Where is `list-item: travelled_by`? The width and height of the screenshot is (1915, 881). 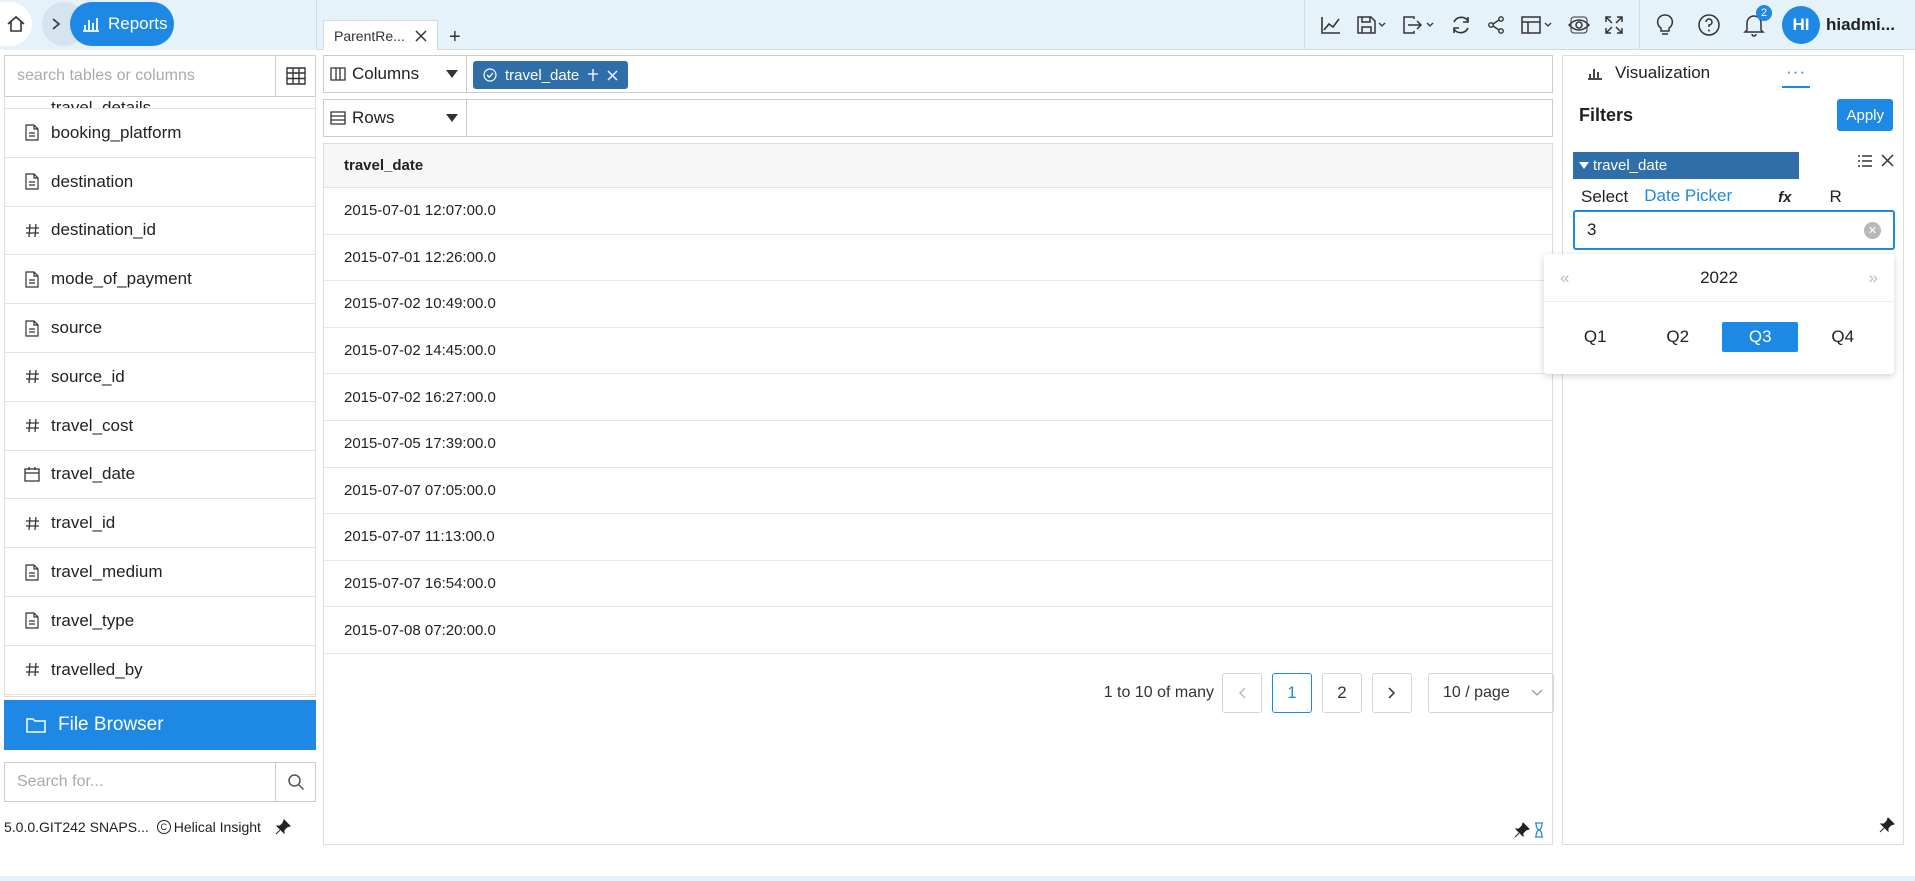 list-item: travelled_by is located at coordinates (160, 670).